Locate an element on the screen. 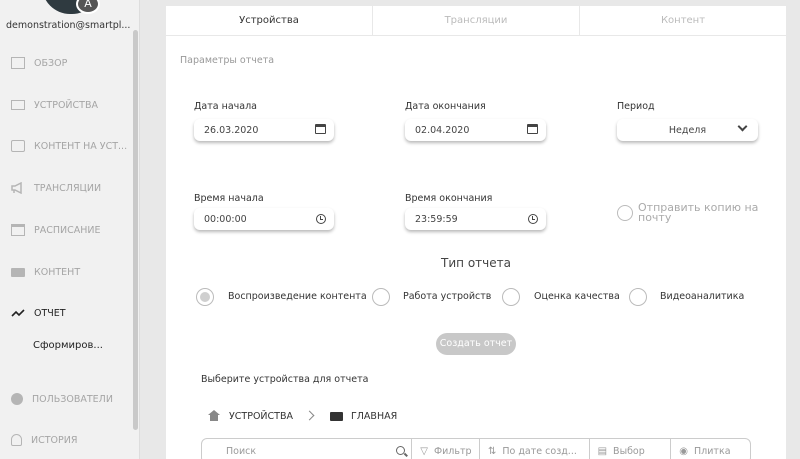 Image resolution: width=800 pixels, height=459 pixels. end-date-label: Дата окончания is located at coordinates (445, 106).